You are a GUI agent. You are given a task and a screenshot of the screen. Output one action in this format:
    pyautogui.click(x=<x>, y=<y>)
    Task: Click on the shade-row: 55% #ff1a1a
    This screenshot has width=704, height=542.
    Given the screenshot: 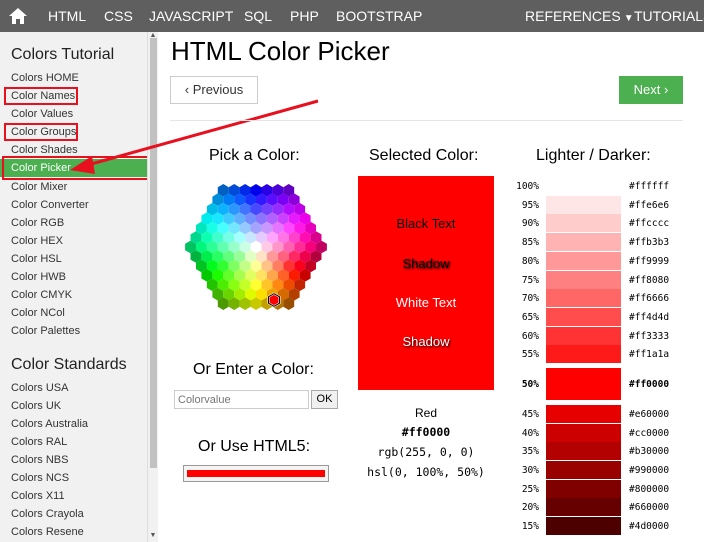 What is the action you would take?
    pyautogui.click(x=599, y=354)
    